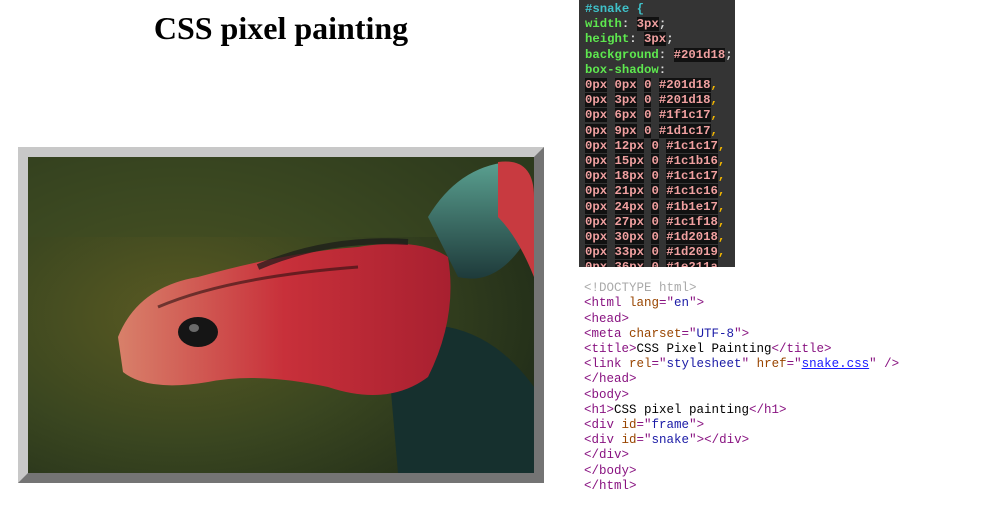 Image resolution: width=1000 pixels, height=509 pixels. What do you see at coordinates (682, 409) in the screenshot?
I see `h1-text: CSS pixel painting` at bounding box center [682, 409].